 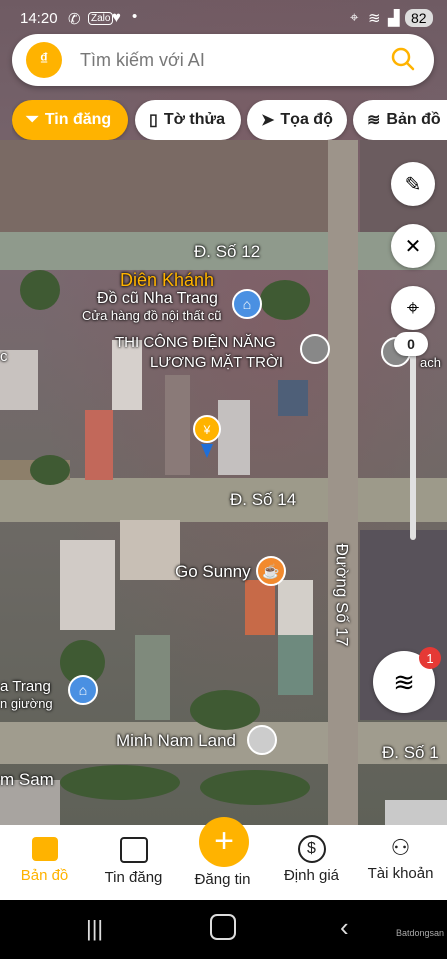 I want to click on measure-button: ✕, so click(x=413, y=246).